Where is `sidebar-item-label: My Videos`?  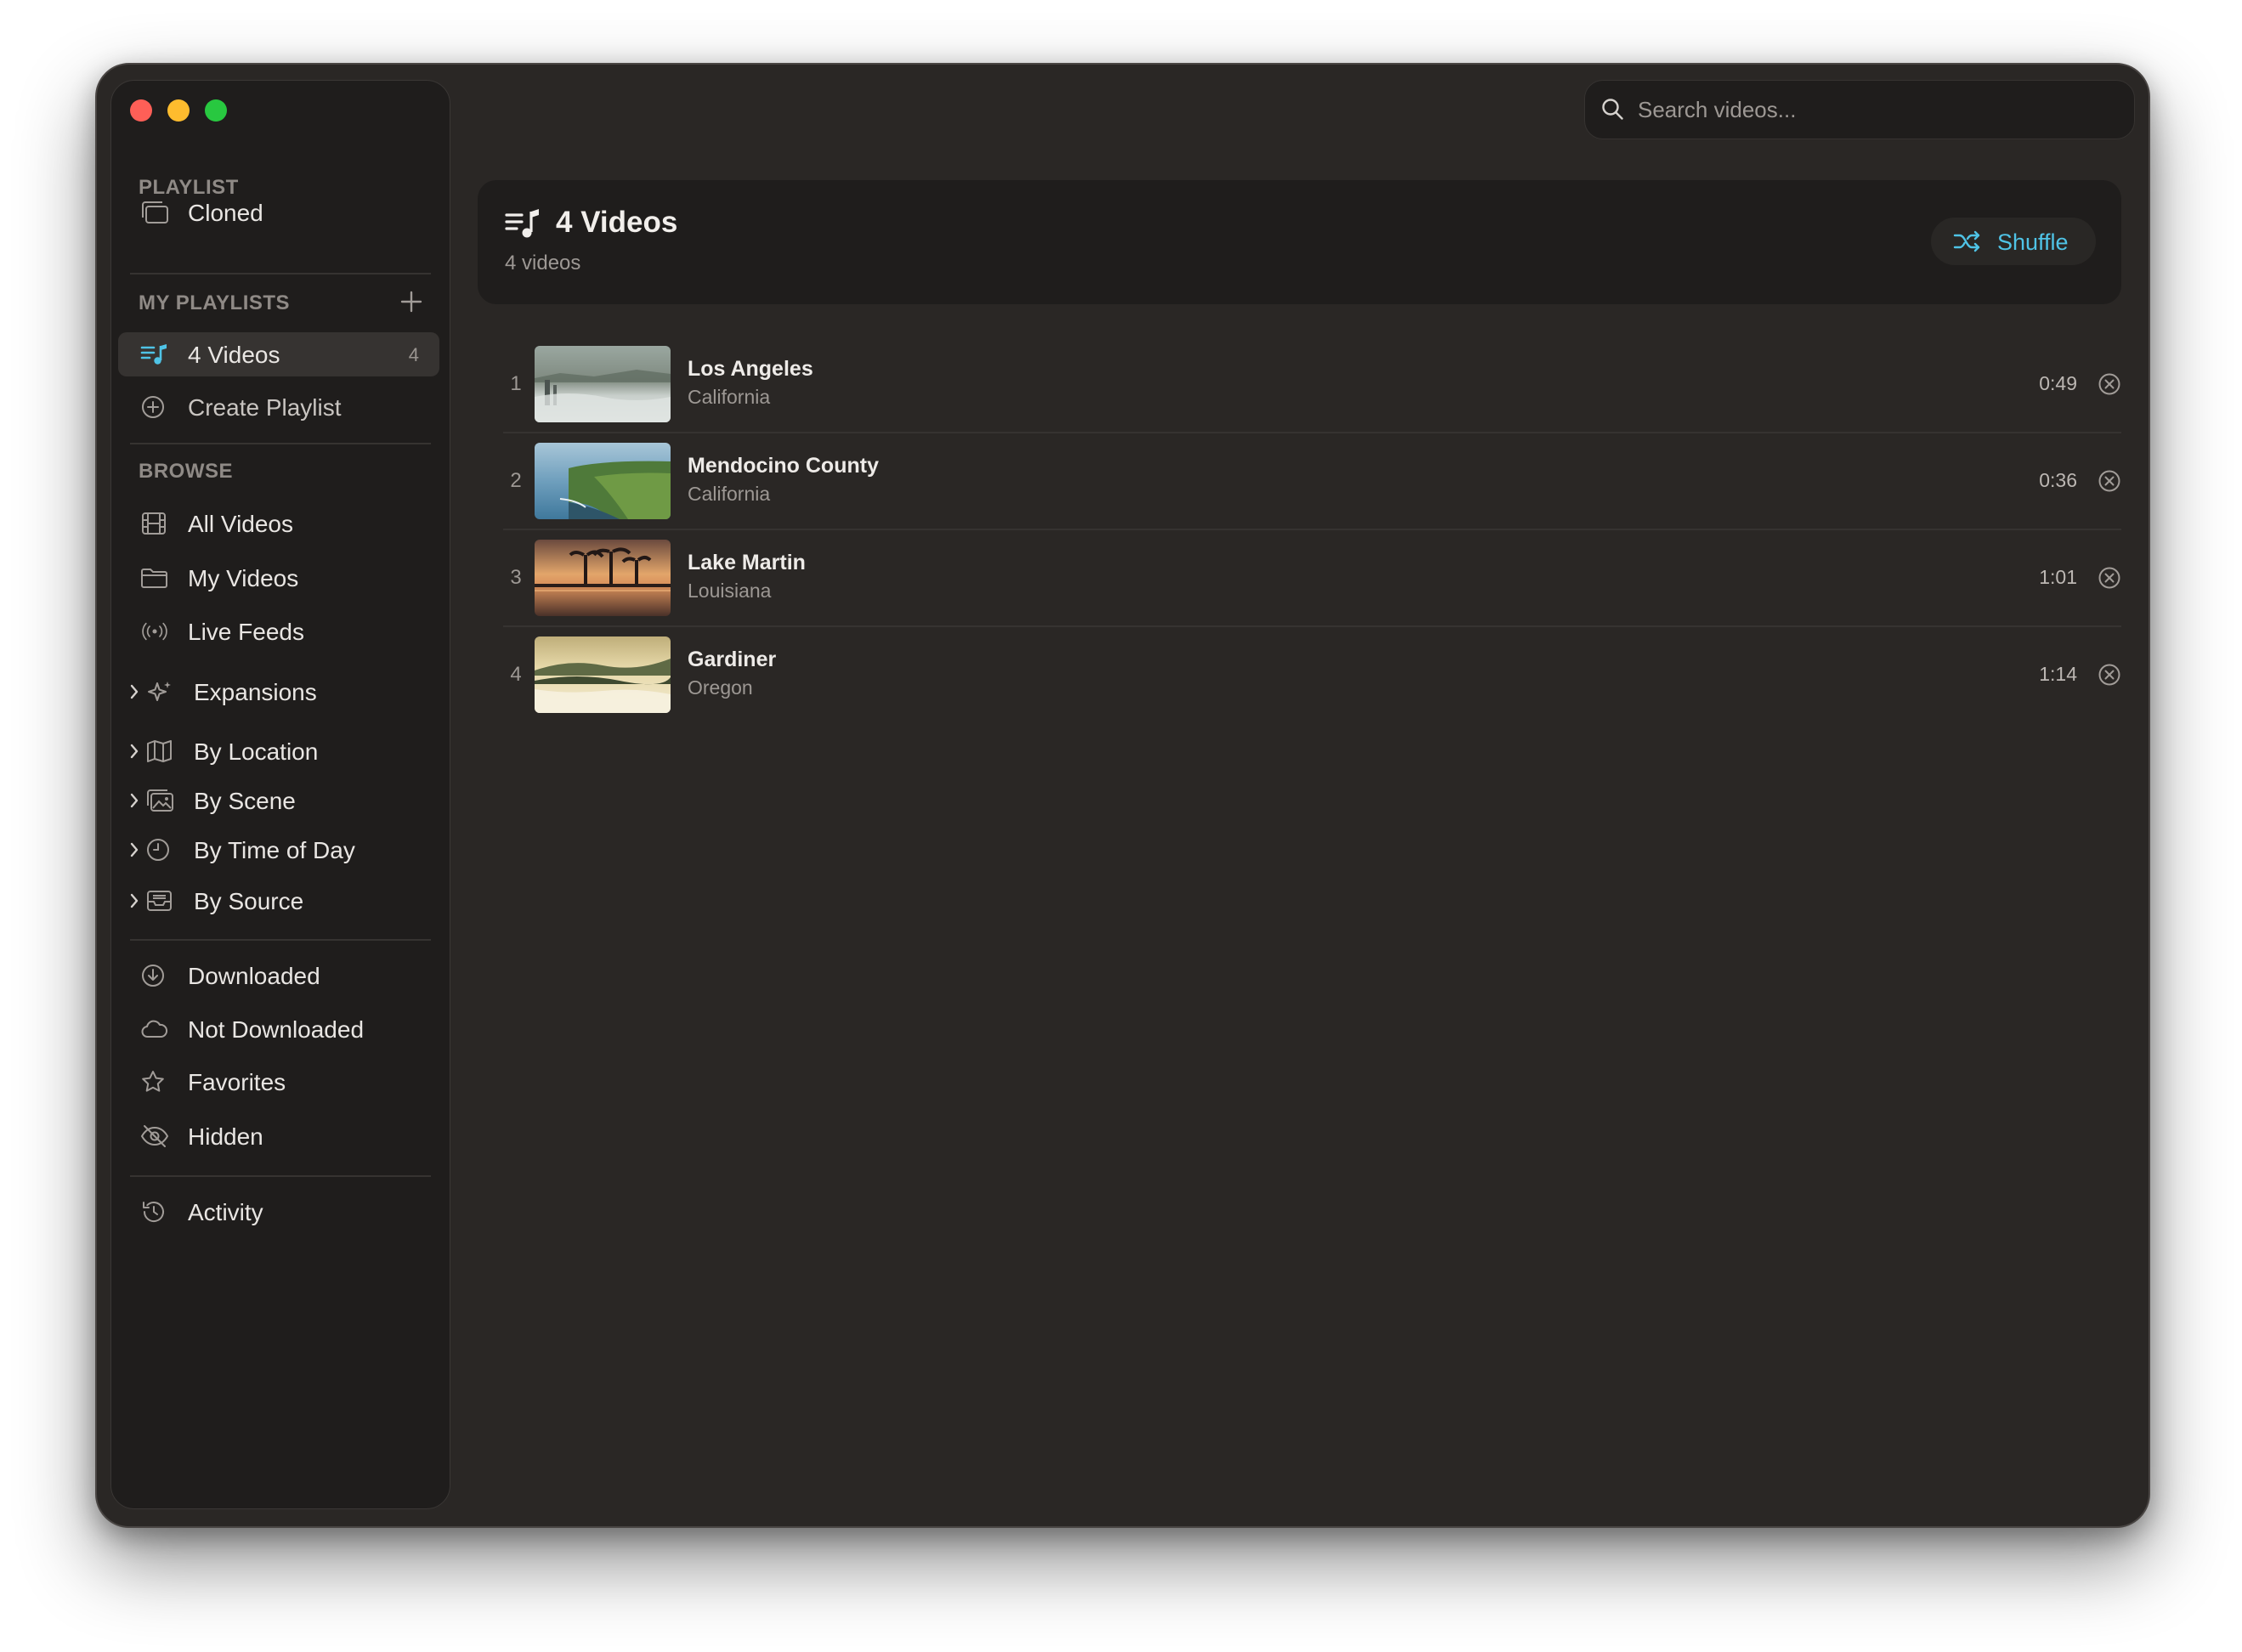
sidebar-item-label: My Videos is located at coordinates (244, 578).